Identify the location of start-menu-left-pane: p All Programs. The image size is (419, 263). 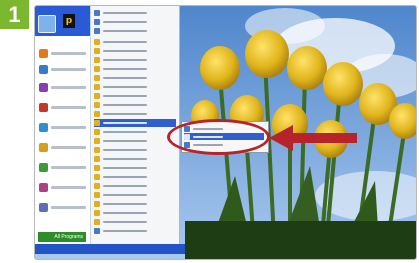
(63, 129).